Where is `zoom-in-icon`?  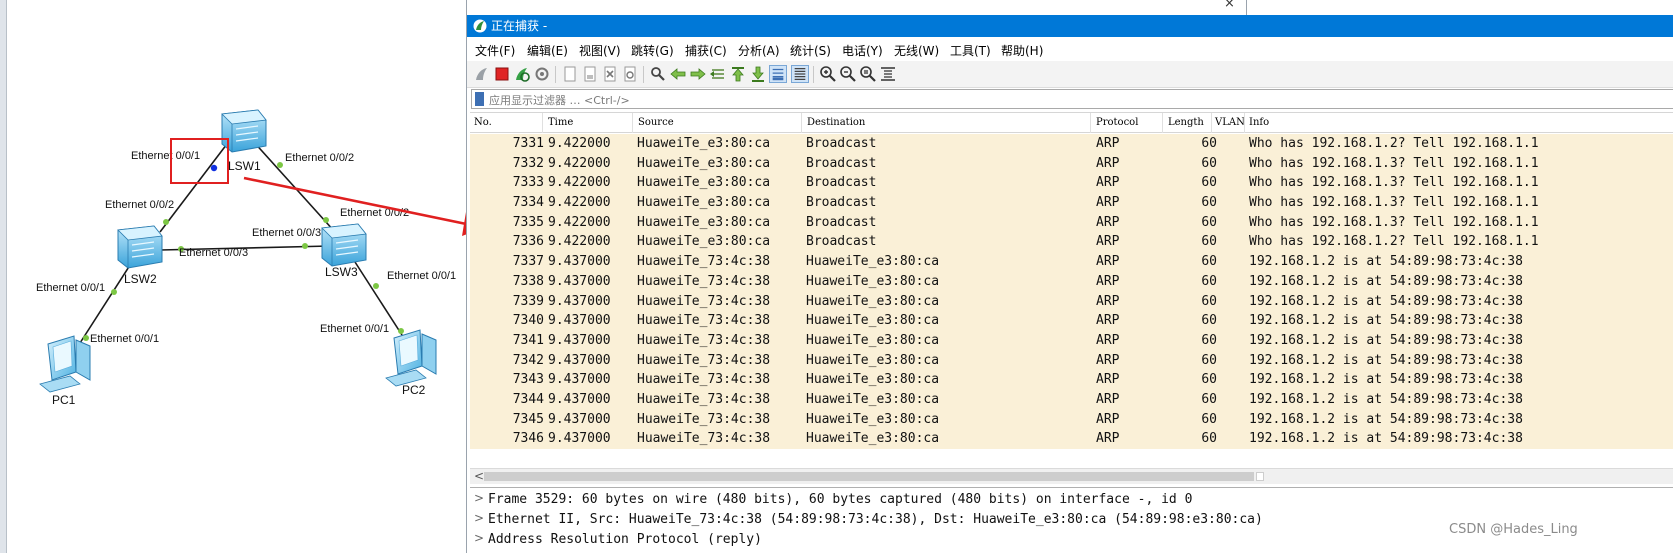
zoom-in-icon is located at coordinates (828, 74).